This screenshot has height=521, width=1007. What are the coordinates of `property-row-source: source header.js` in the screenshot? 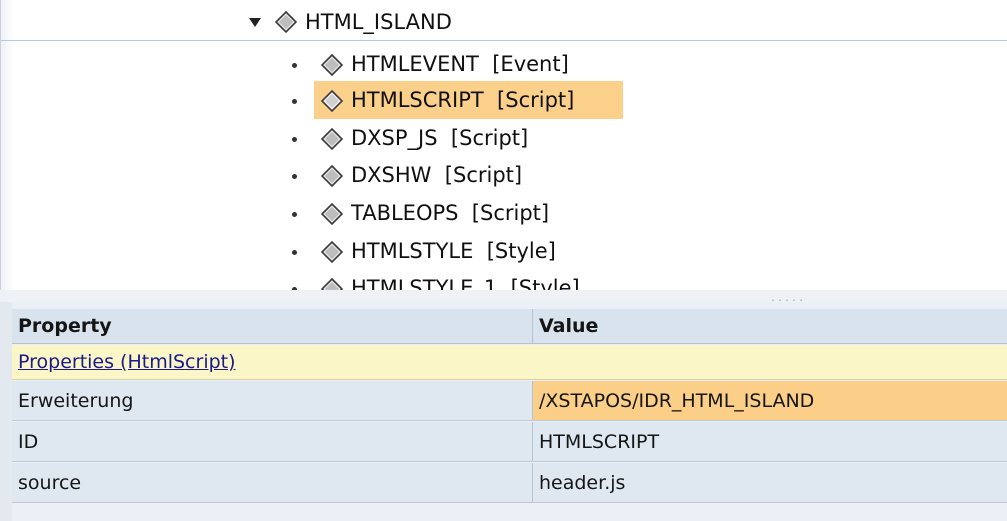 It's located at (509, 483).